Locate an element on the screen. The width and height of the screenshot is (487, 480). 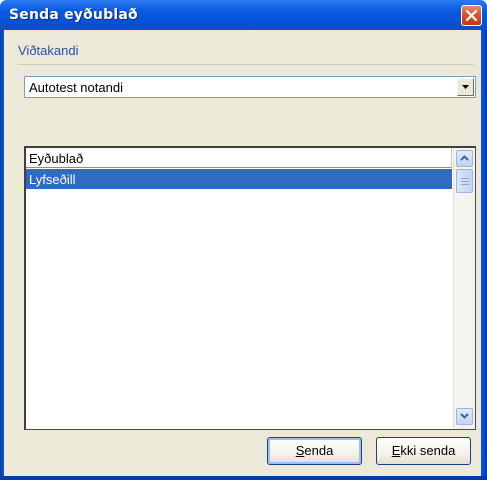
group-divider is located at coordinates (246, 64).